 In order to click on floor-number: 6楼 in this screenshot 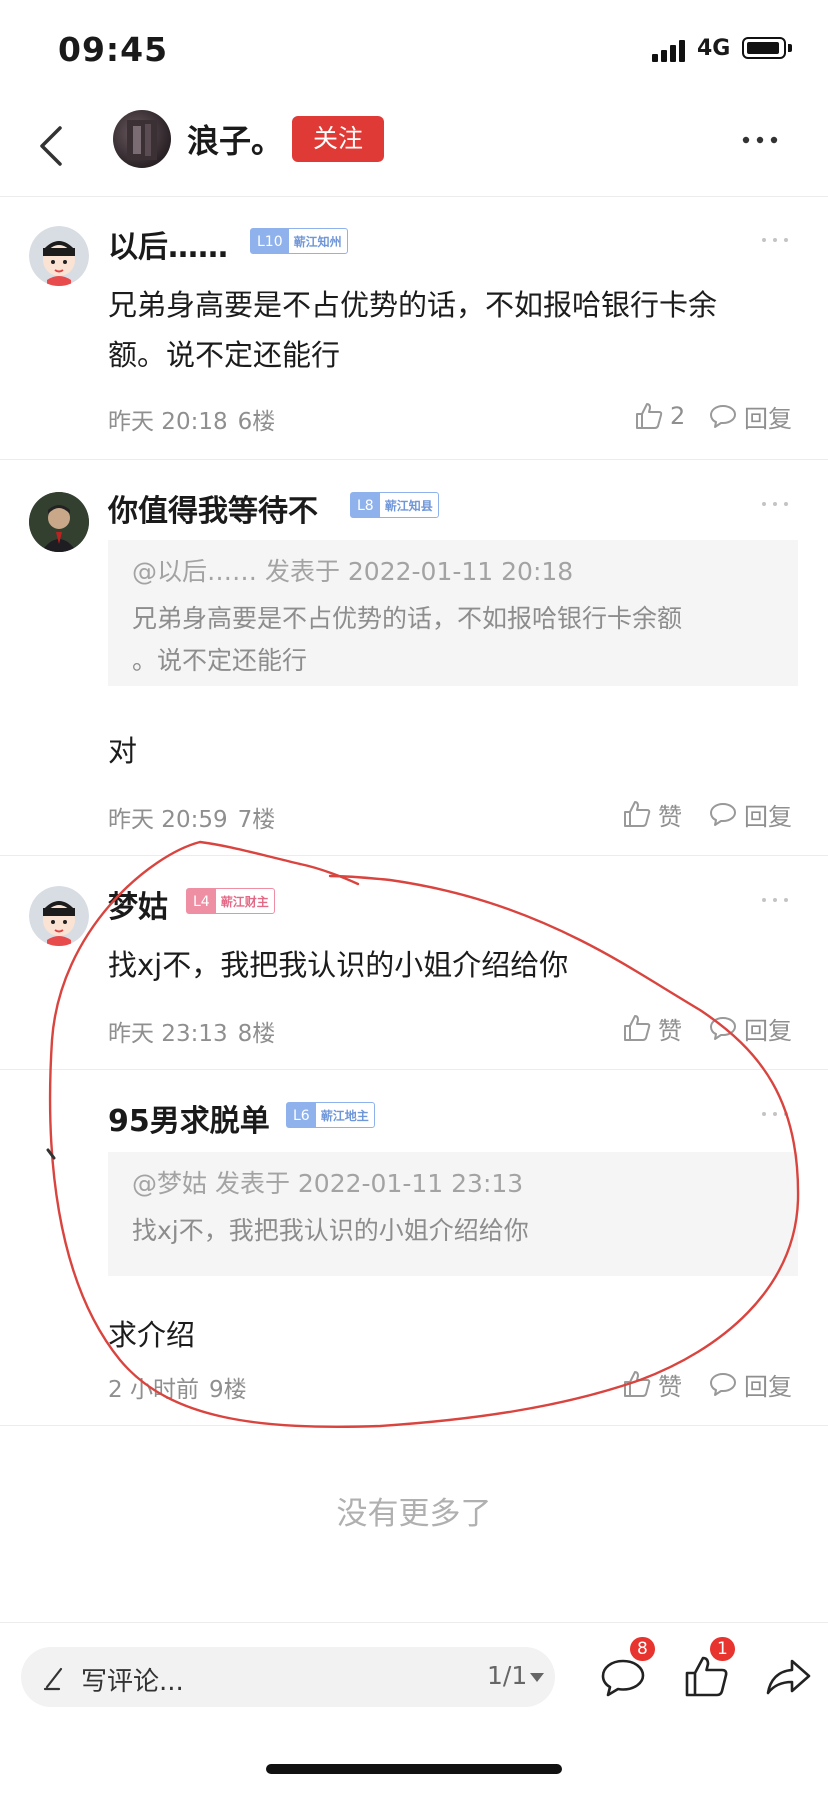, I will do `click(256, 422)`.